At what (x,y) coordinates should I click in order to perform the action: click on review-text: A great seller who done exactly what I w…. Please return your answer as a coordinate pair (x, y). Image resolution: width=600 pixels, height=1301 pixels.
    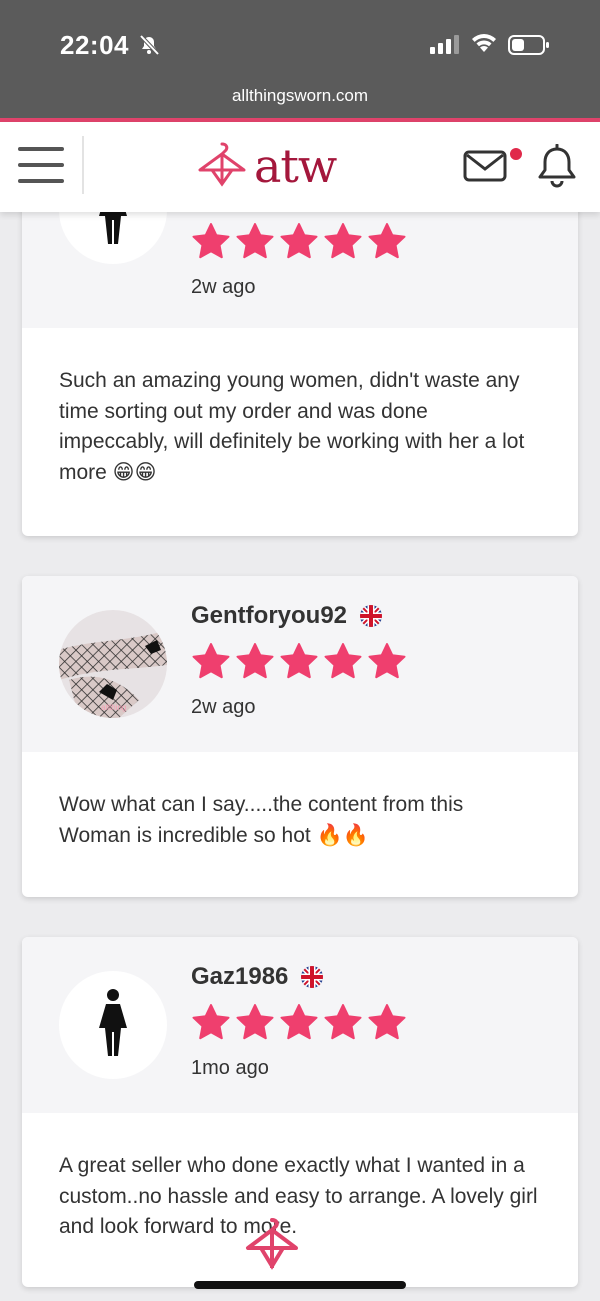
    Looking at the image, I should click on (298, 1196).